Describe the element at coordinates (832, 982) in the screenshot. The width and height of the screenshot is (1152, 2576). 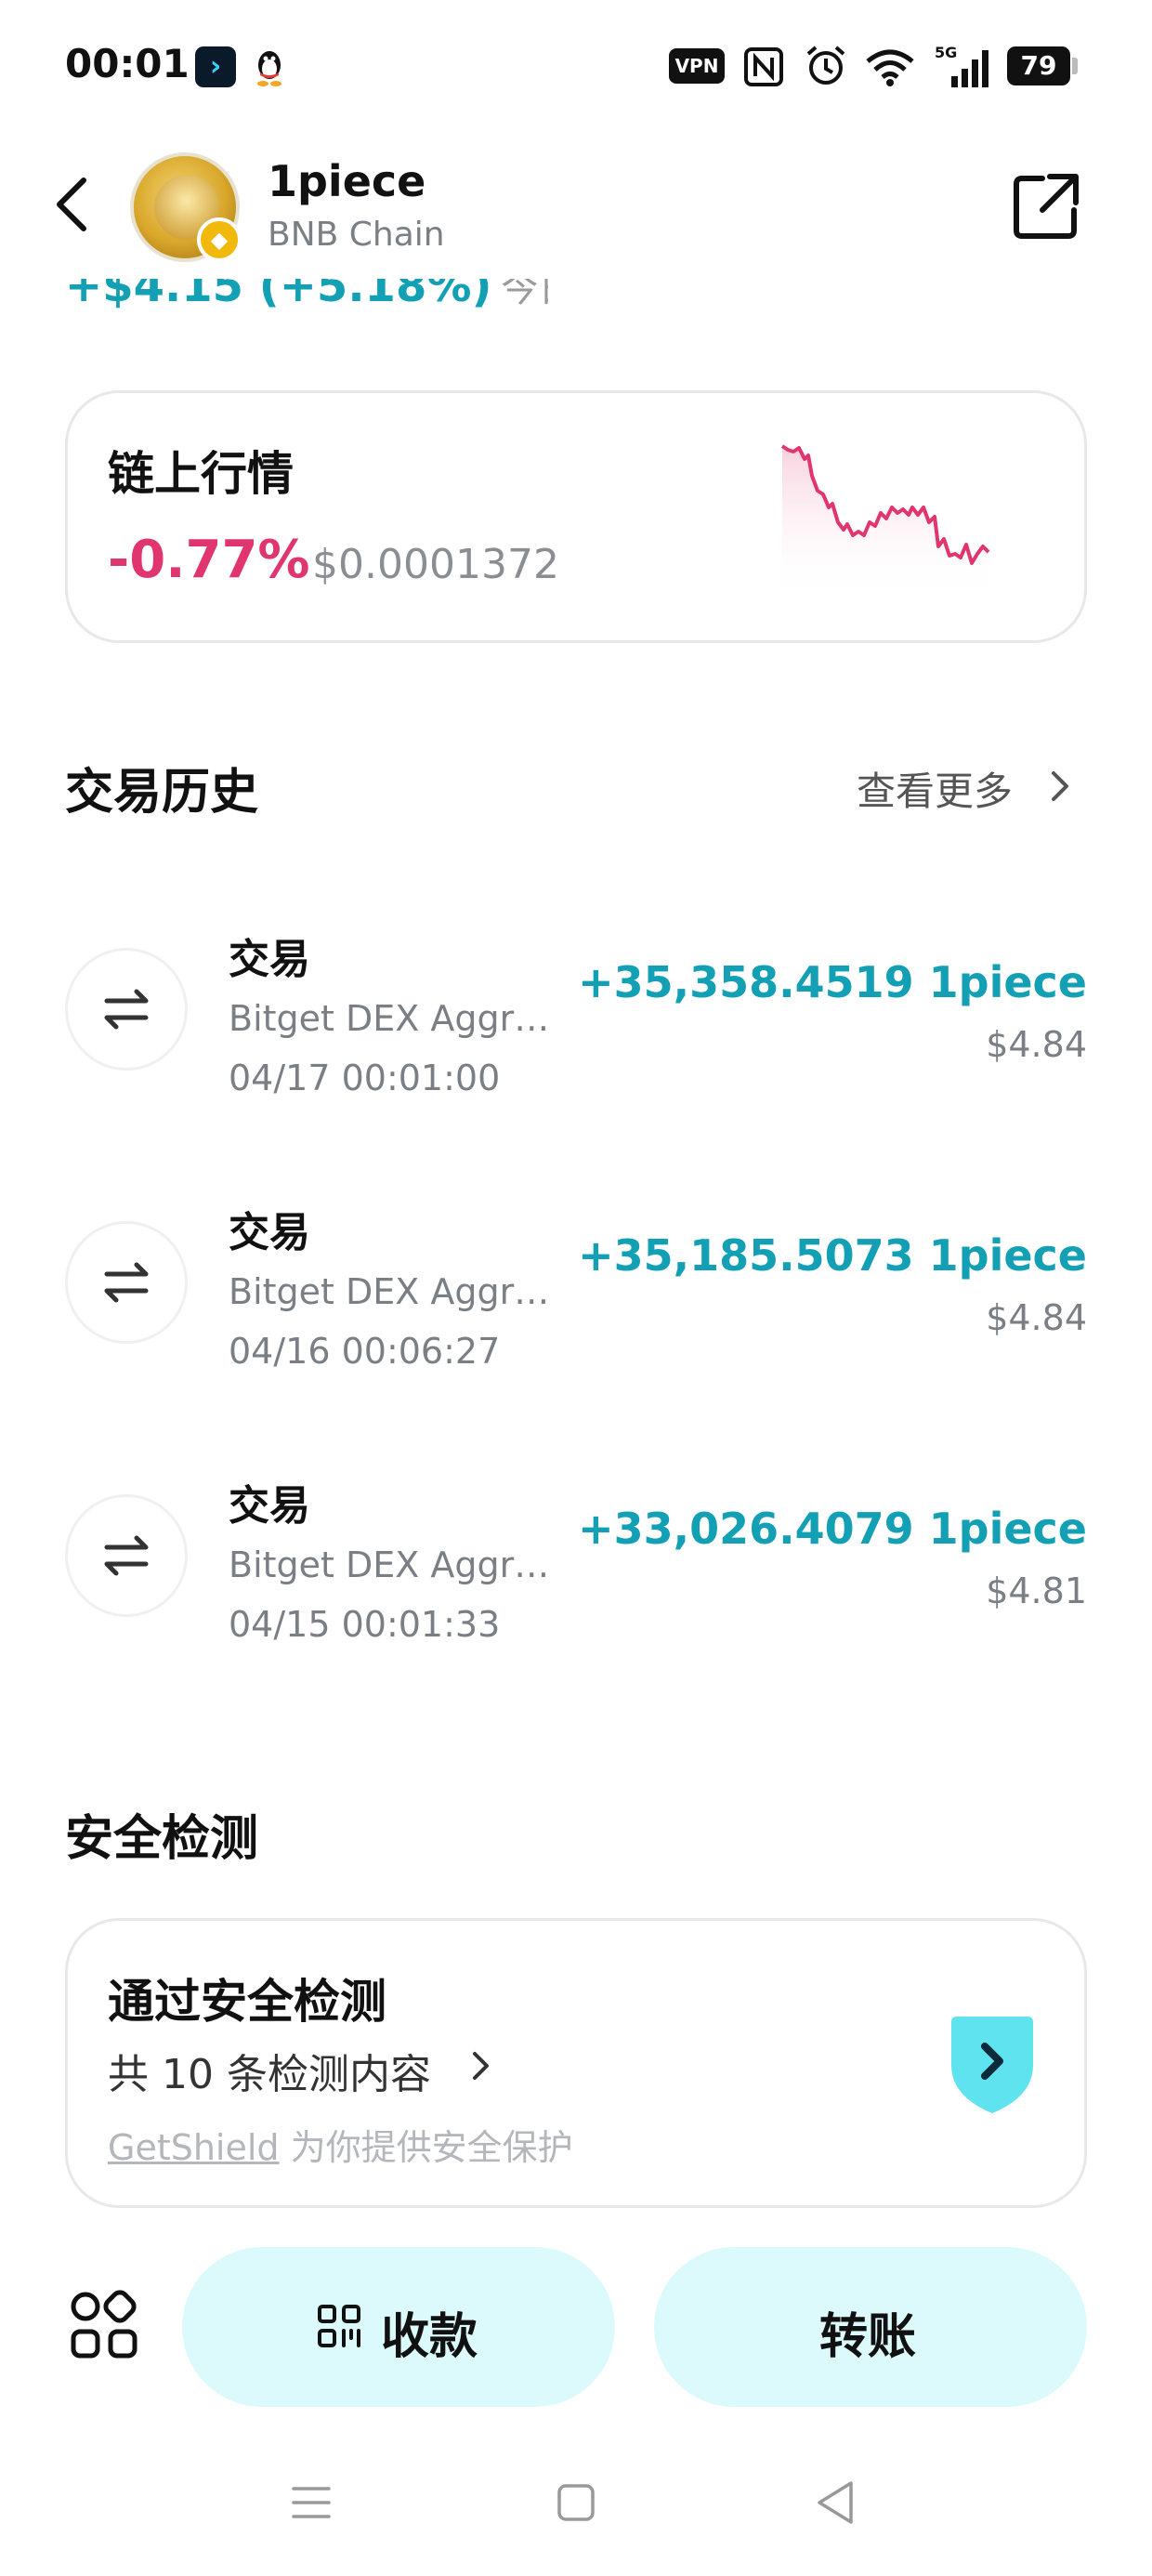
I see `tx-amount: +35,358.4519 1piece` at that location.